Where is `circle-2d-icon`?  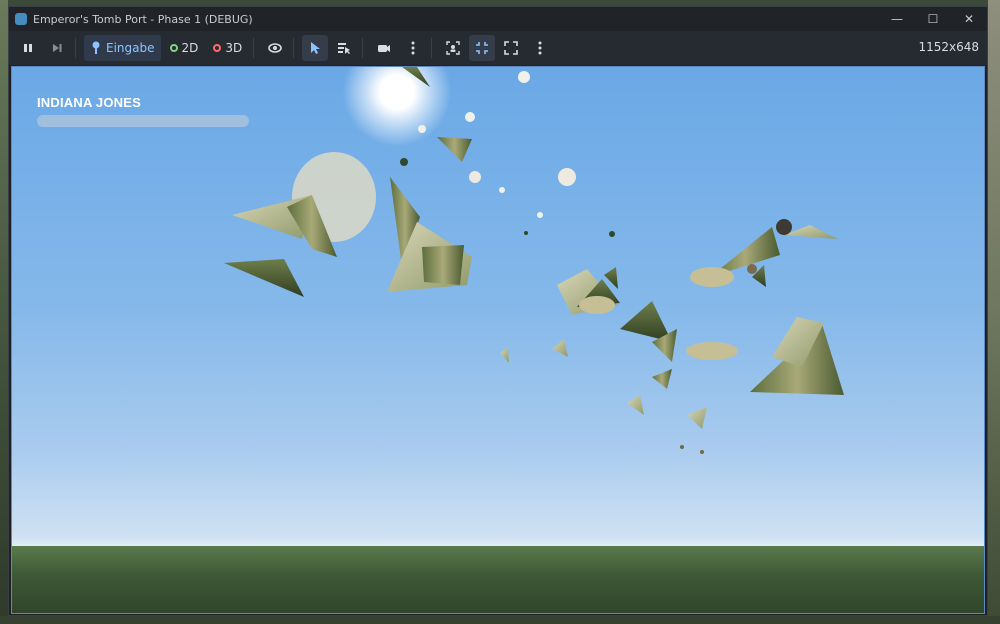
circle-2d-icon is located at coordinates (173, 48).